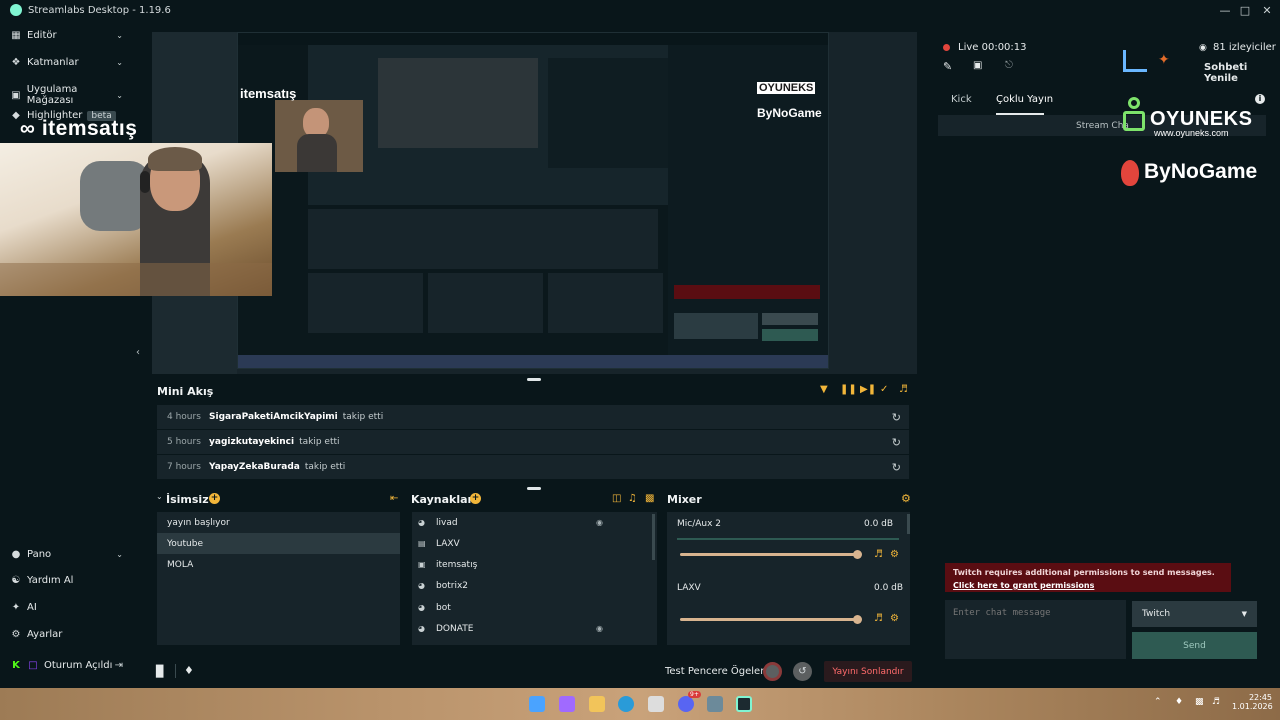 This screenshot has width=1280, height=720. What do you see at coordinates (1199, 702) in the screenshot?
I see `network-icon: ▩` at bounding box center [1199, 702].